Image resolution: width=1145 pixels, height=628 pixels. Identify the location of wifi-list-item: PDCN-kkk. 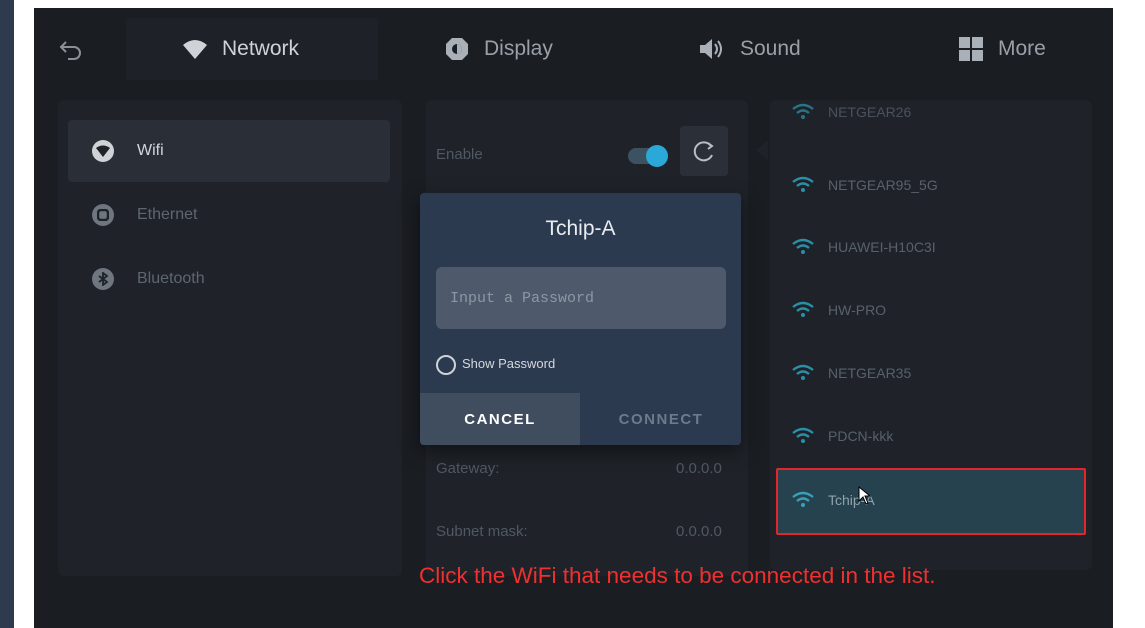
(934, 436).